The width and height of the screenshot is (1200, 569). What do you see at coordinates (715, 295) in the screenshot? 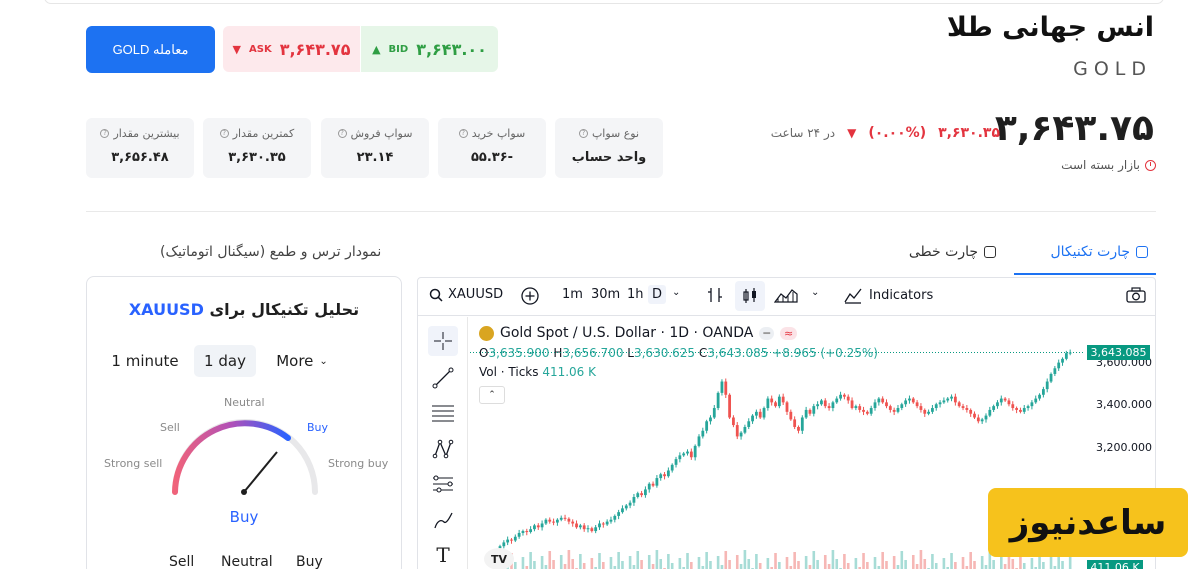
I see `bar-style-button` at bounding box center [715, 295].